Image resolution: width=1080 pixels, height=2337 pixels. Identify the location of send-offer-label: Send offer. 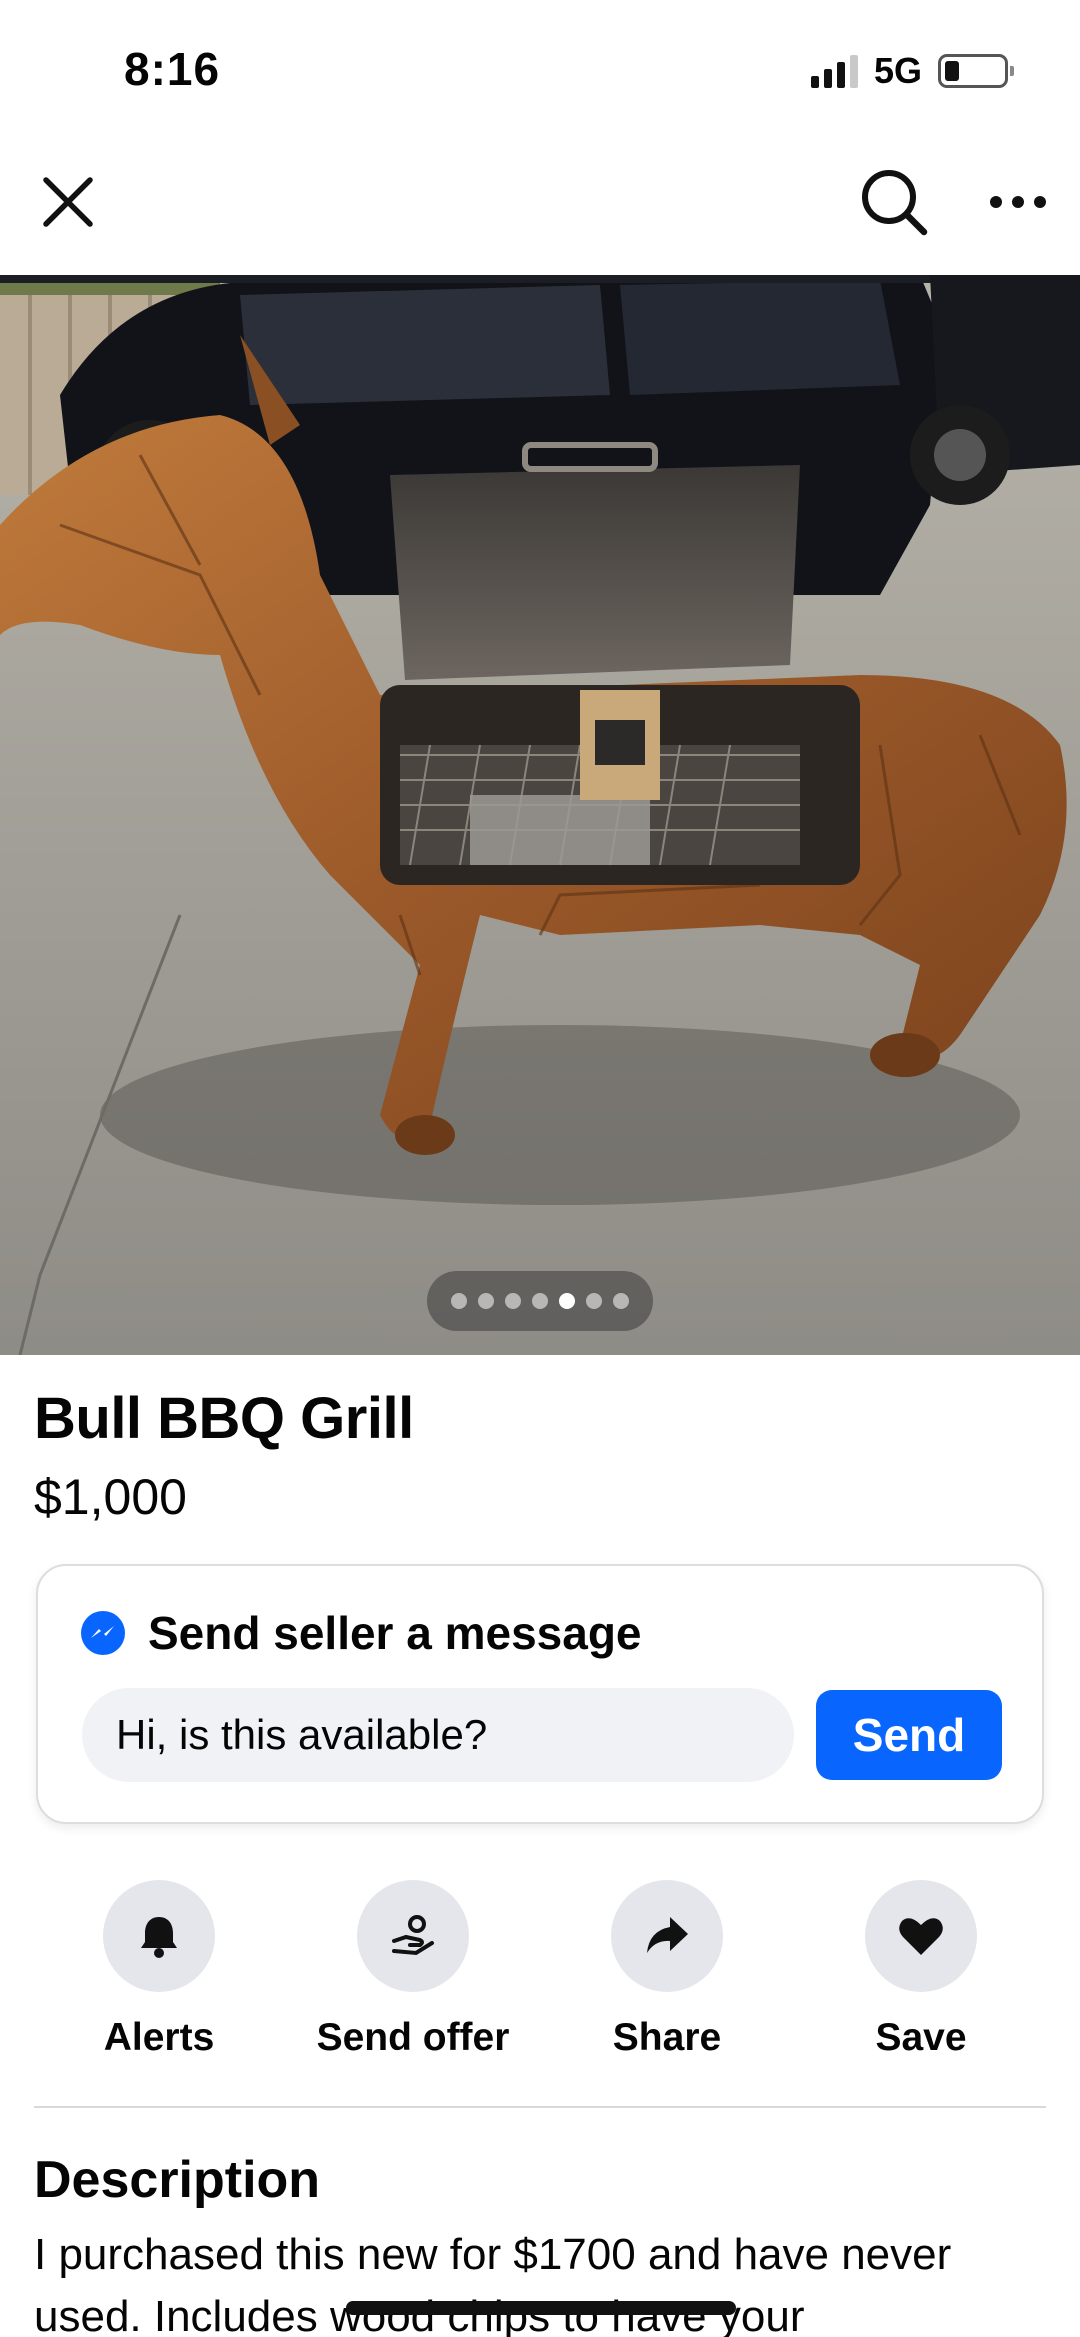
(413, 2037).